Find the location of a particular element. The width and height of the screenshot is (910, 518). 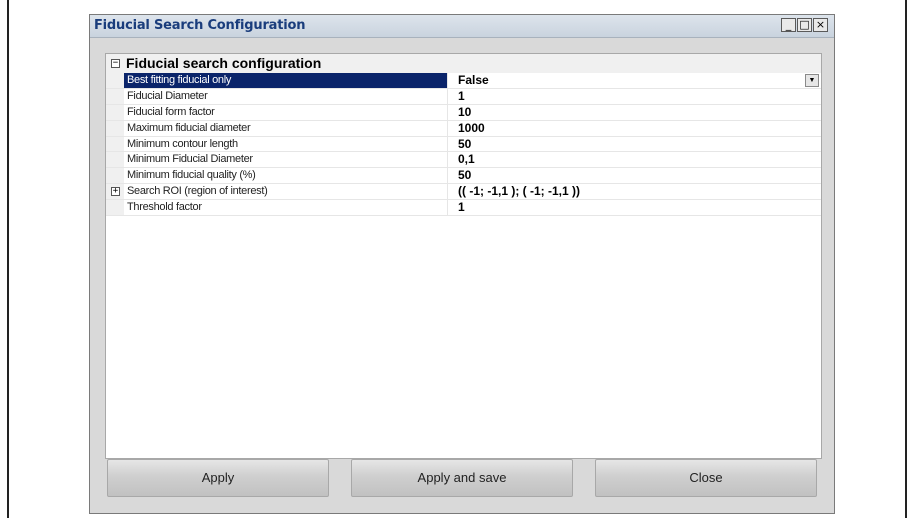

property-name: Threshold factor is located at coordinates (286, 208).